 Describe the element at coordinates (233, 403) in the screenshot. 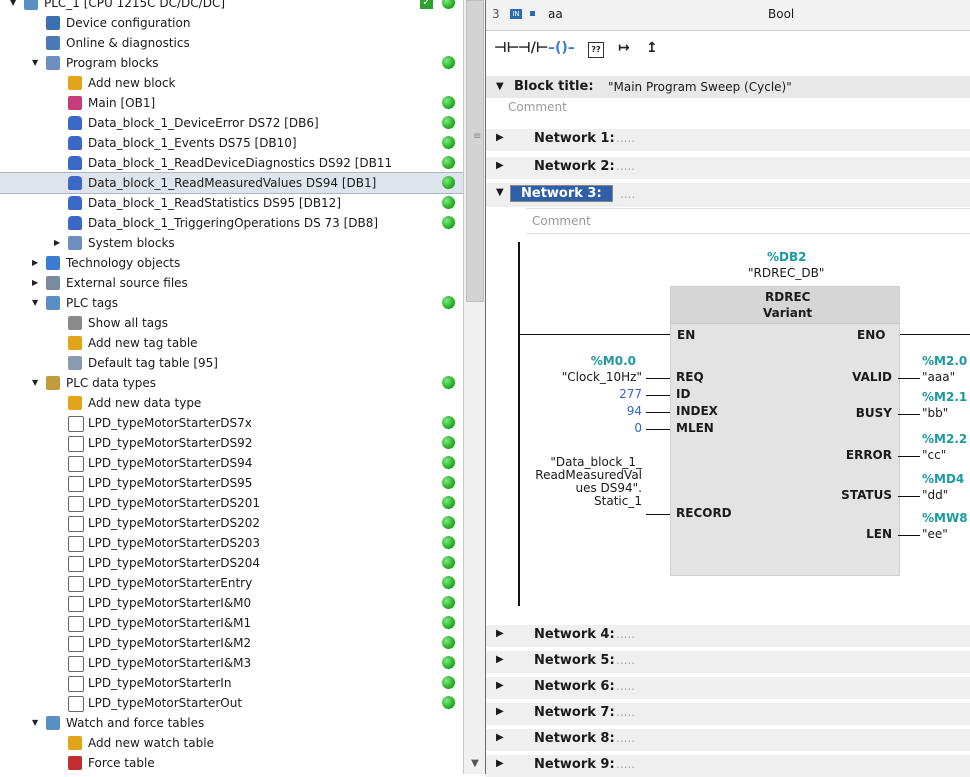

I see `tree-item: Add new data type` at that location.